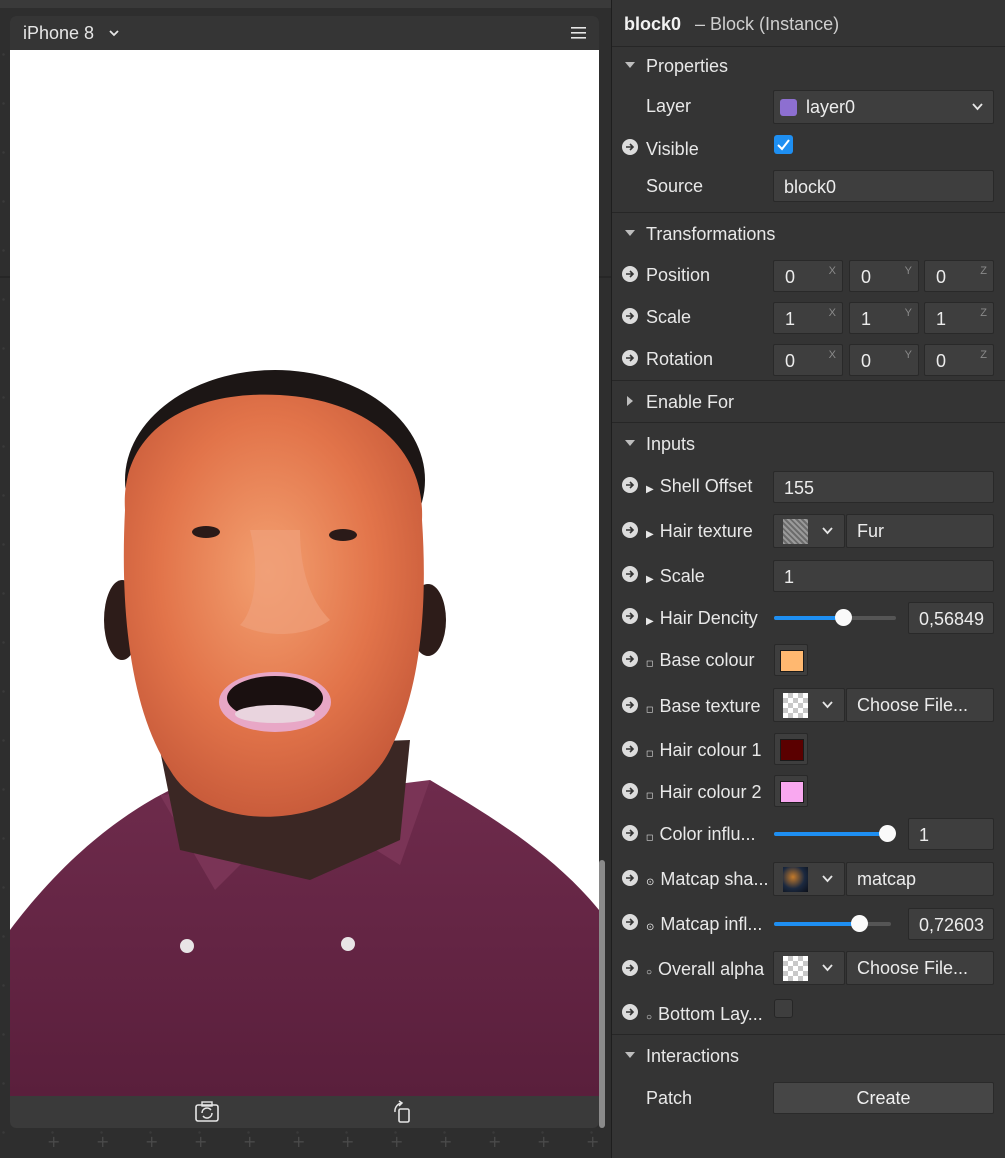  I want to click on rotation-z-field: 0Z, so click(959, 360).